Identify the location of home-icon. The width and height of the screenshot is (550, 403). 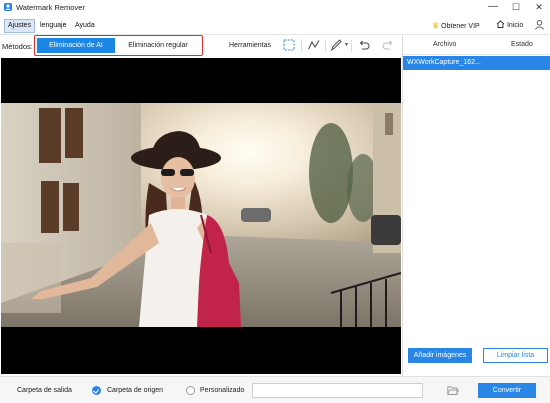
(500, 24).